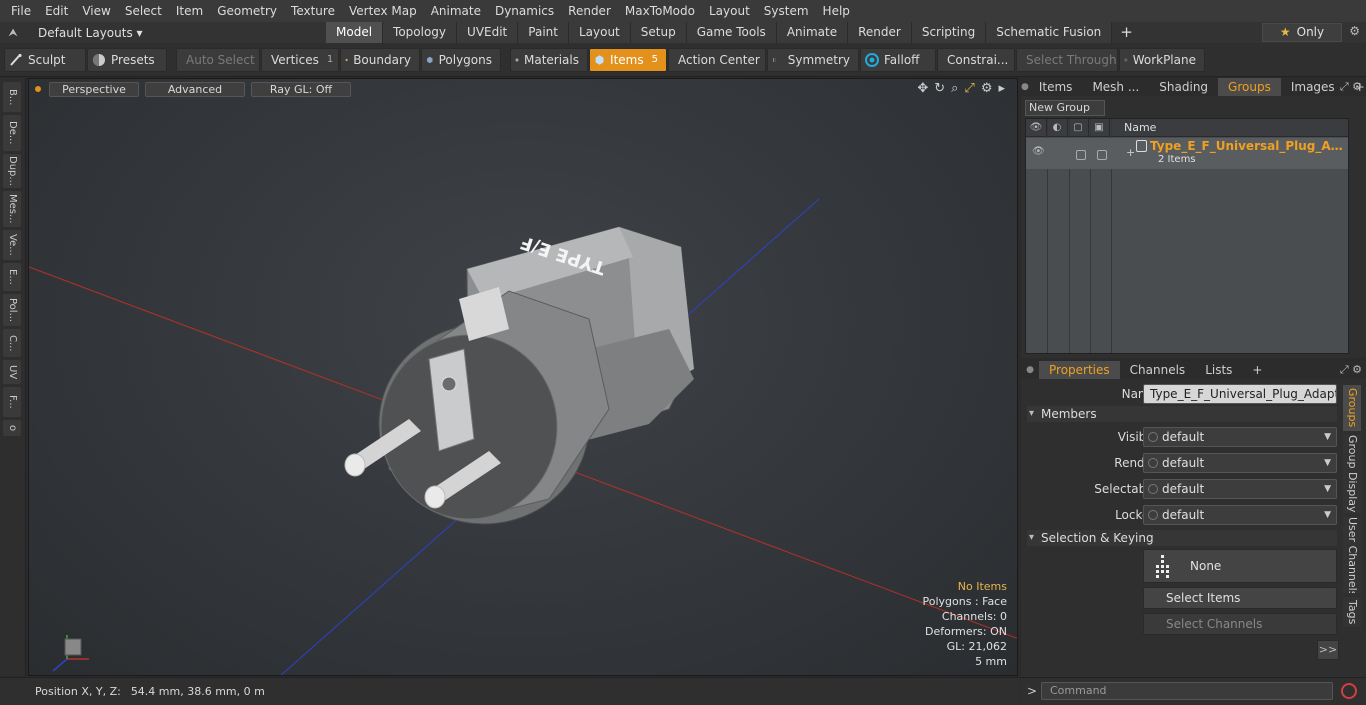 The width and height of the screenshot is (1366, 705). I want to click on tab-groups: Groups, so click(1249, 87).